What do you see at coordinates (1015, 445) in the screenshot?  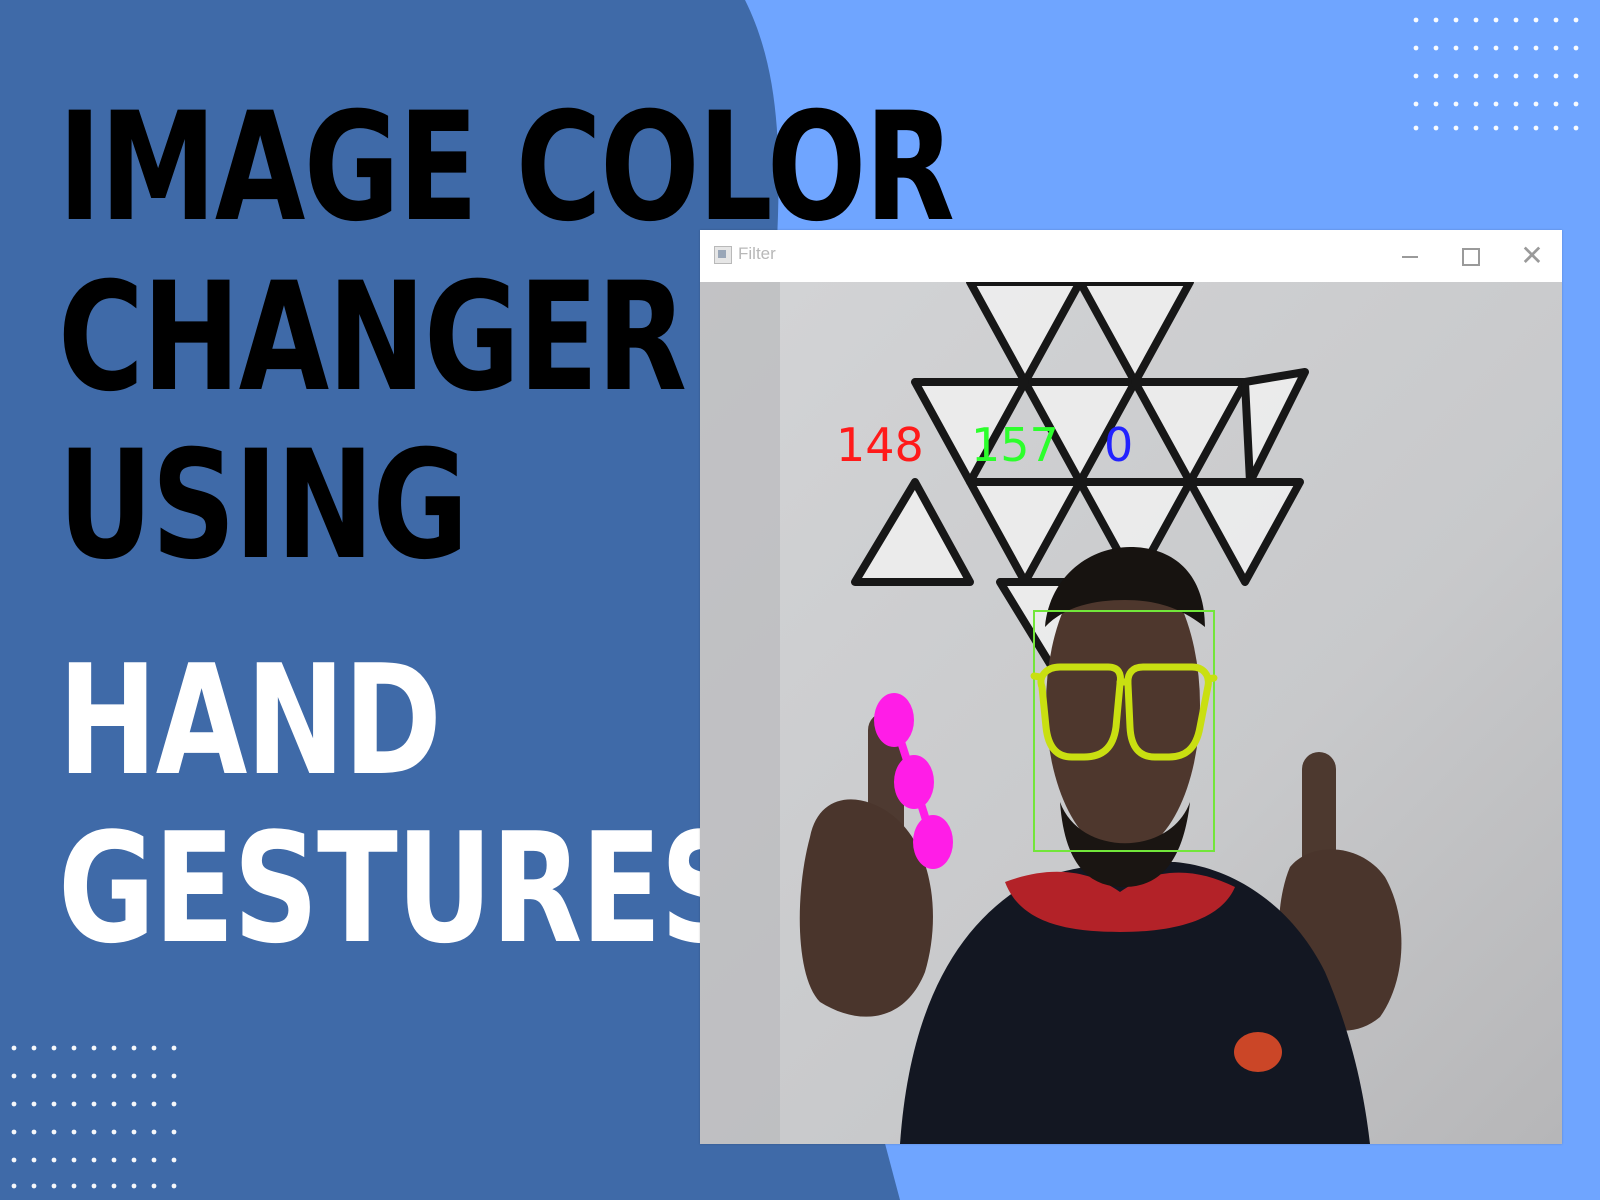 I see `green-channel-value: 157` at bounding box center [1015, 445].